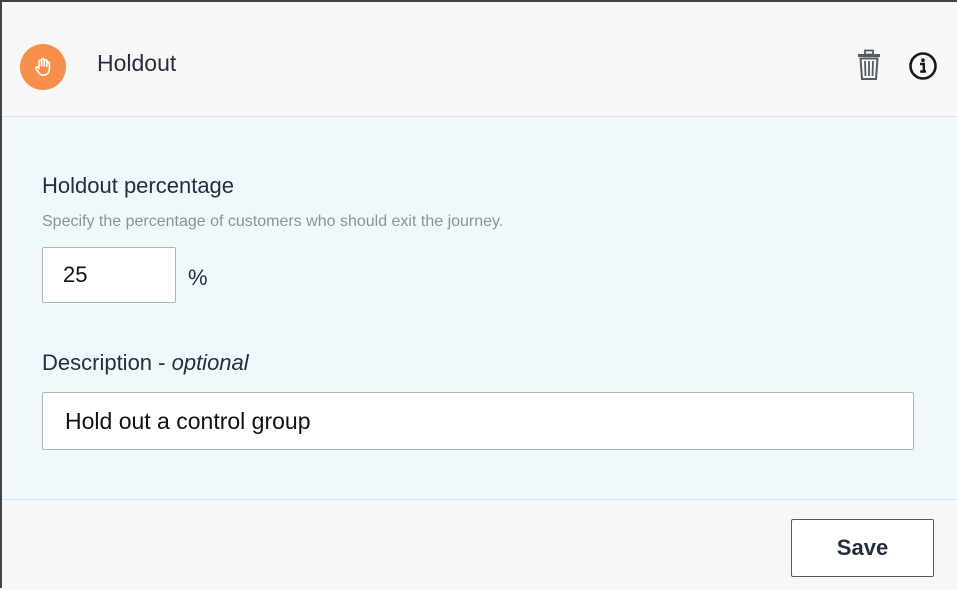  What do you see at coordinates (109, 275) in the screenshot?
I see `holdout-percentage-input` at bounding box center [109, 275].